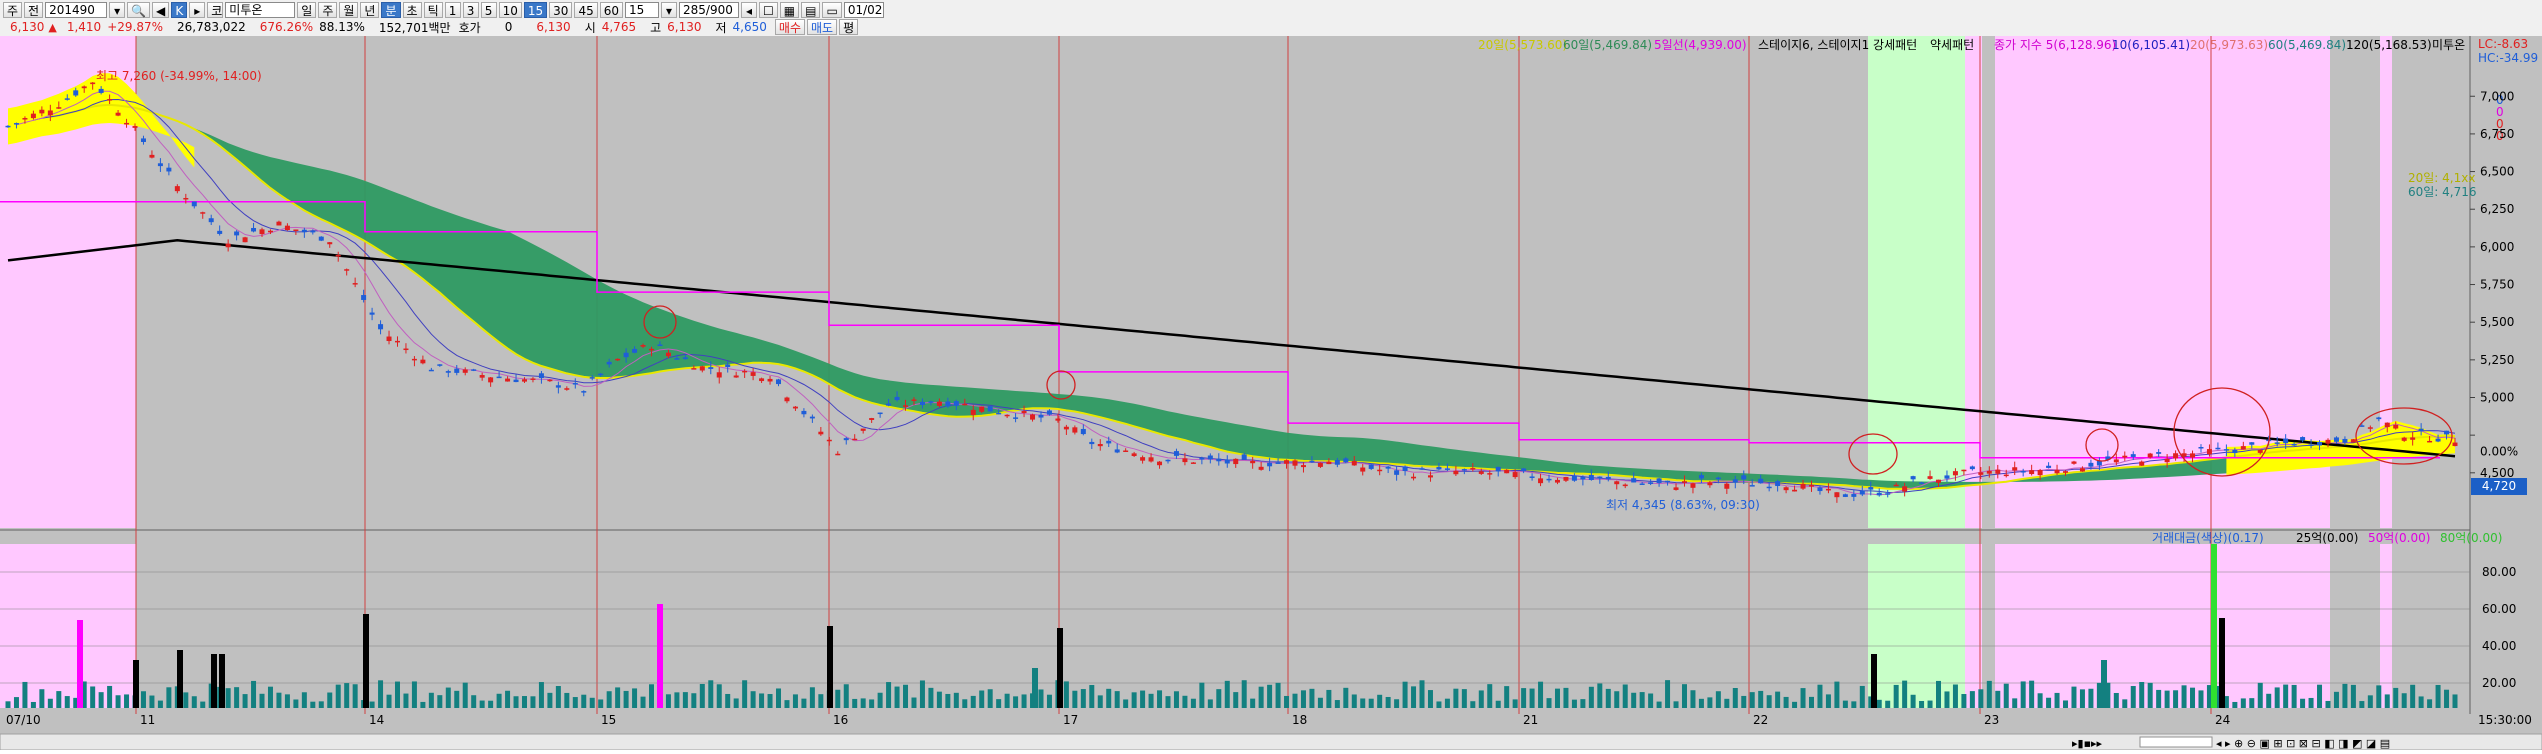  Describe the element at coordinates (2503, 44) in the screenshot. I see `lc-label: LC:-8.63` at that location.